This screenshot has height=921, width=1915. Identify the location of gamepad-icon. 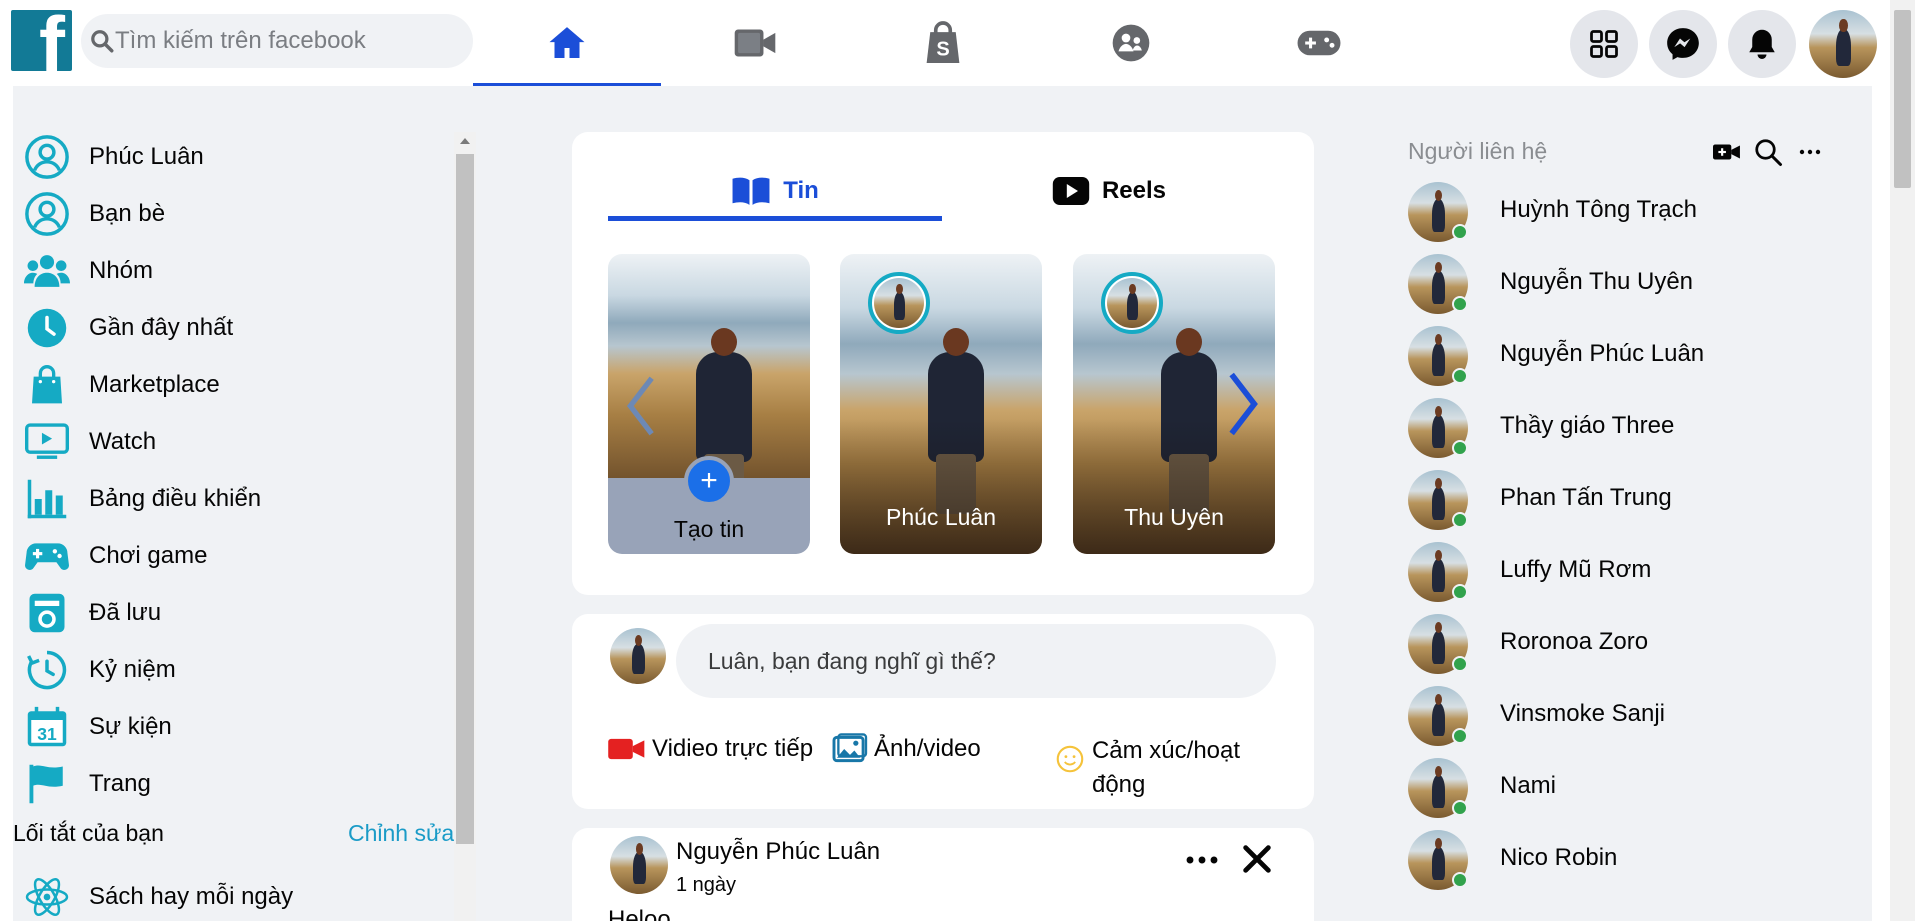
(1319, 43).